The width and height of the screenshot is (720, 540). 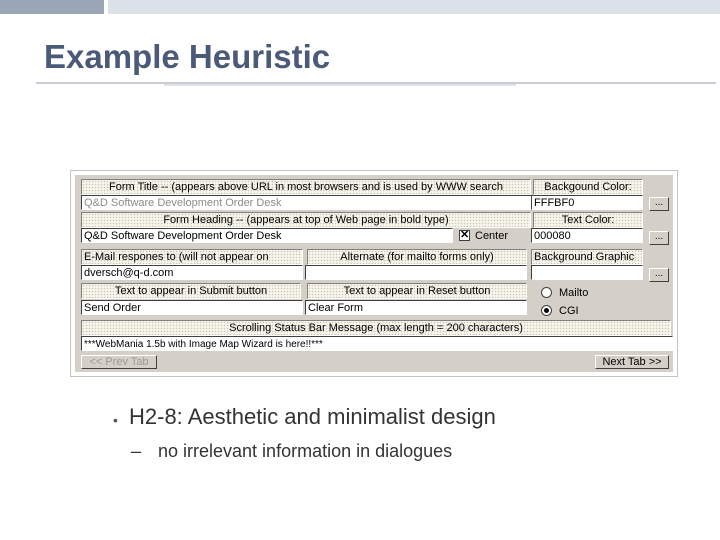 I want to click on mailto-radio, so click(x=546, y=292).